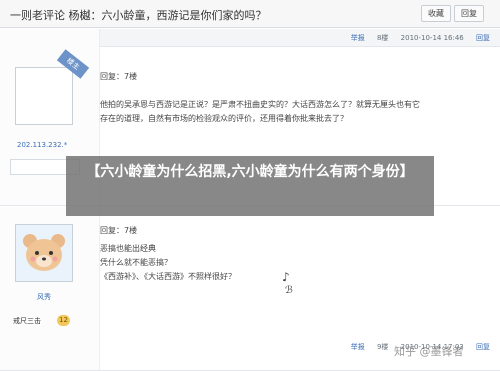 The height and width of the screenshot is (371, 500). What do you see at coordinates (260, 104) in the screenshot?
I see `content-line: 他拍的吴承恩与西游记是正说？是严肃不扭曲史实的？大话西游怎么了？就算无厘头也有它` at bounding box center [260, 104].